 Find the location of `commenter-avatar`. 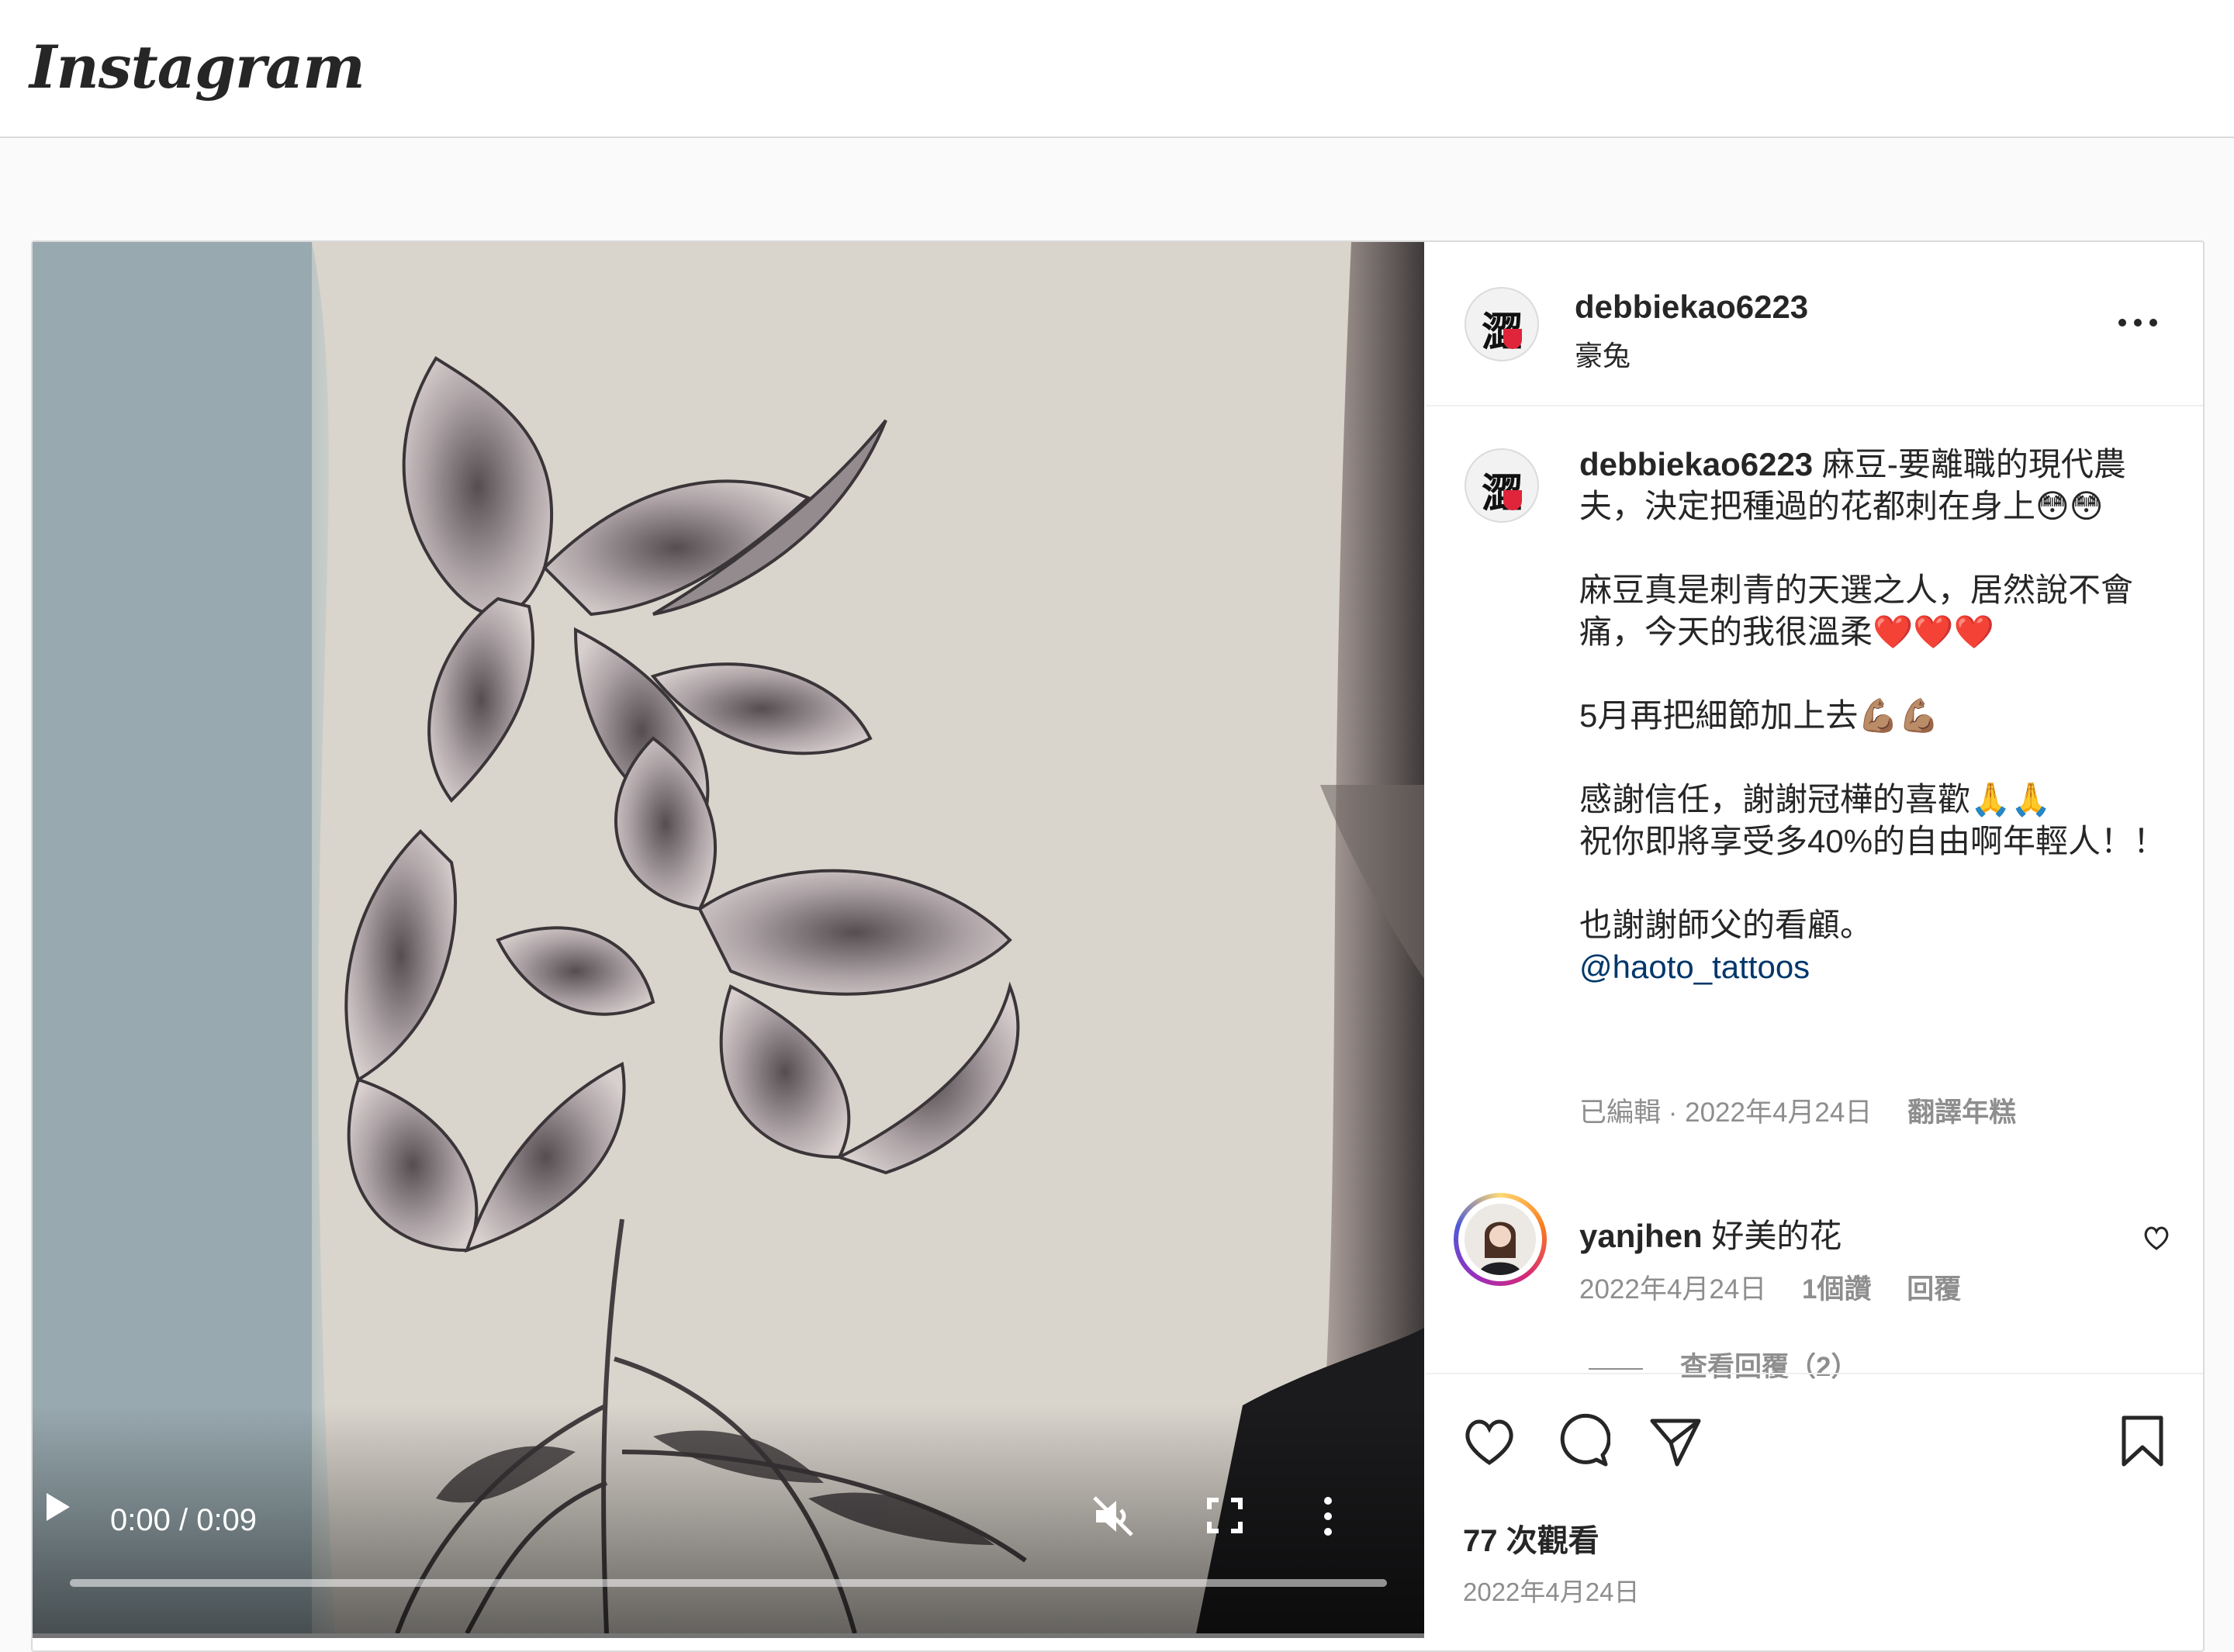

commenter-avatar is located at coordinates (1501, 1239).